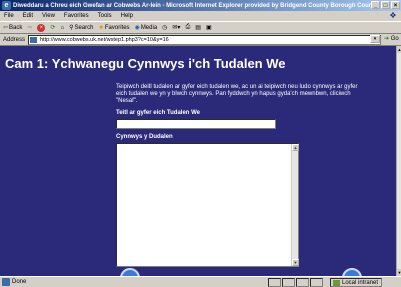 The image size is (401, 287). Describe the element at coordinates (387, 39) in the screenshot. I see `go-arrow-icon: ➜` at that location.